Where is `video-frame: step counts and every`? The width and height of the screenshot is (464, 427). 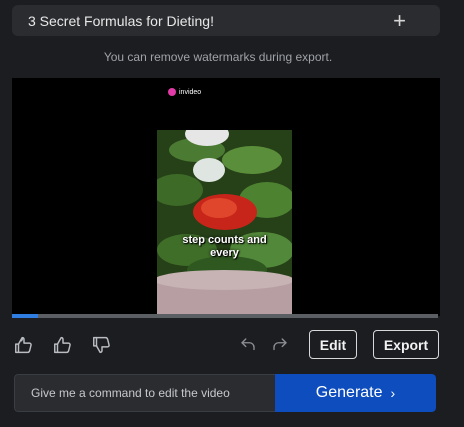
video-frame: step counts and every is located at coordinates (224, 223).